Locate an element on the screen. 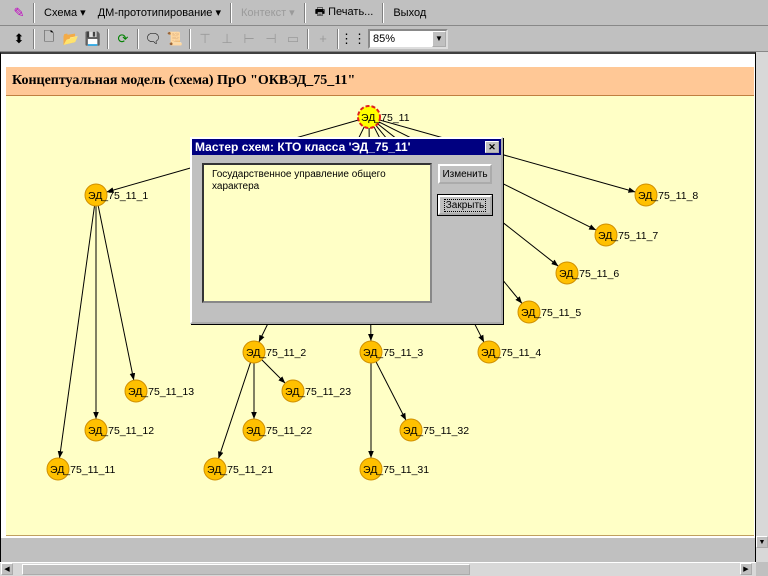 Image resolution: width=768 pixels, height=576 pixels. node-label: ЭД_75_11_7 is located at coordinates (628, 236).